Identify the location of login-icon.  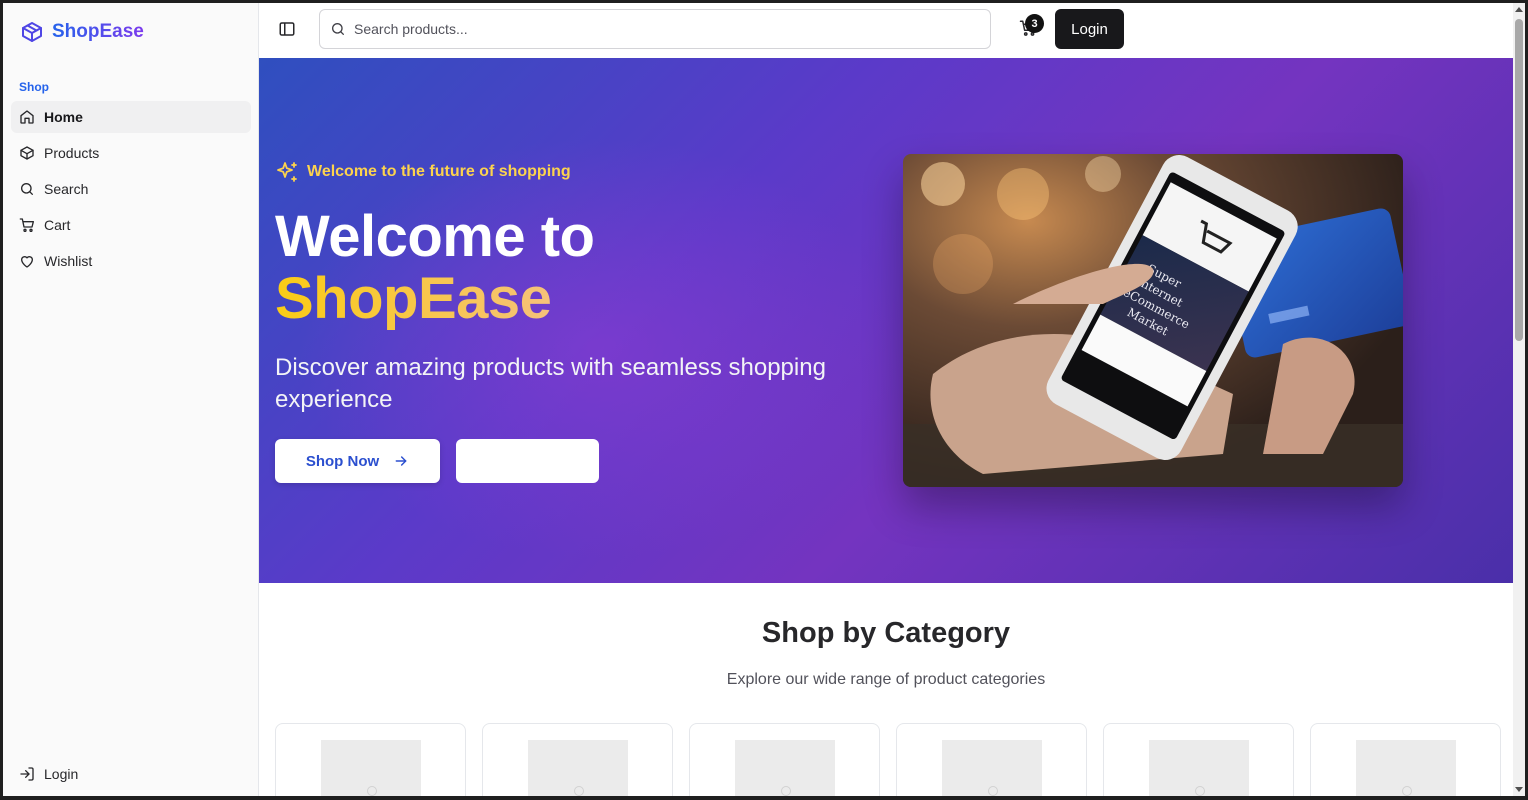
(27, 774).